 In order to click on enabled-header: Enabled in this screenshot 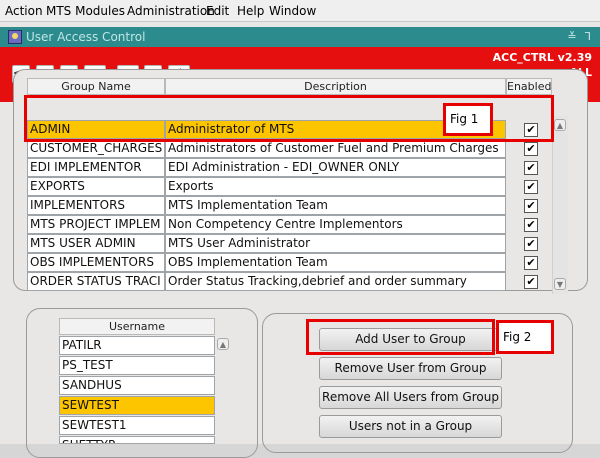, I will do `click(529, 86)`.